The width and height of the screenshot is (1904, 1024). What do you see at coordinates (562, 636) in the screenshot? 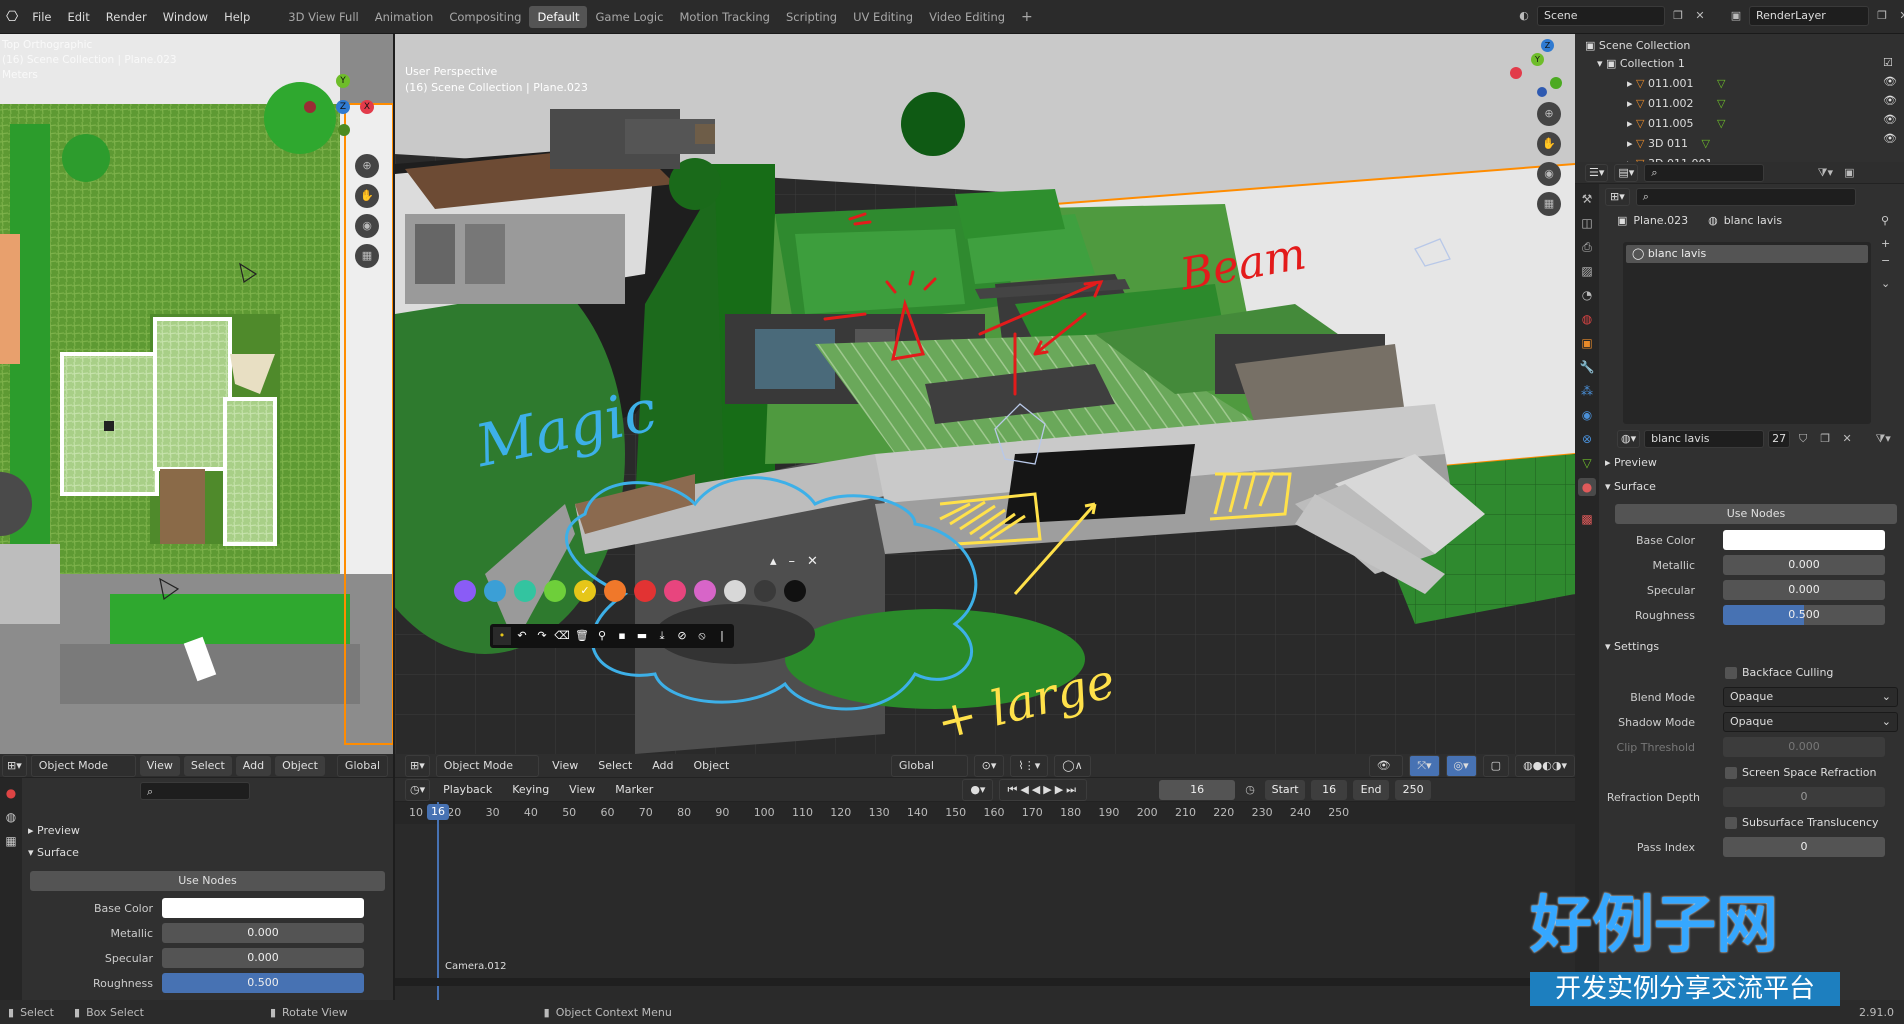
I see `eraser-icon: ⌫` at bounding box center [562, 636].